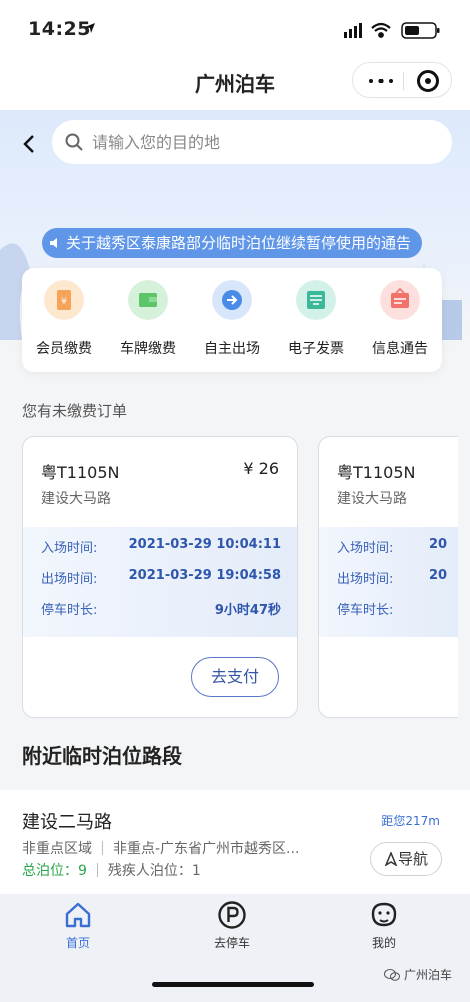 The width and height of the screenshot is (470, 1002). What do you see at coordinates (247, 610) in the screenshot?
I see `duration-value: 9小时47秒` at bounding box center [247, 610].